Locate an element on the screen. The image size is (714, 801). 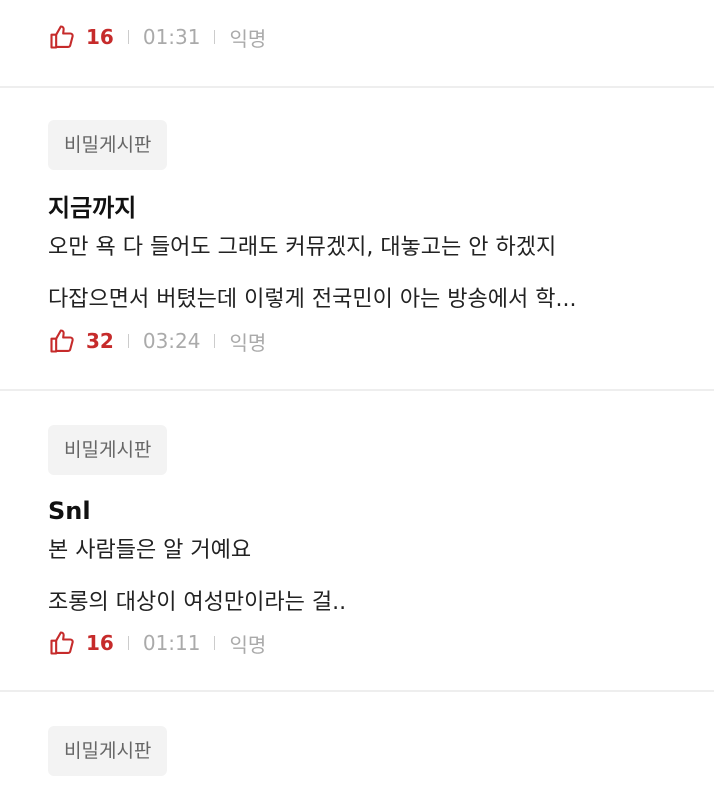
post-item: 비밀게시판 is located at coordinates (357, 746).